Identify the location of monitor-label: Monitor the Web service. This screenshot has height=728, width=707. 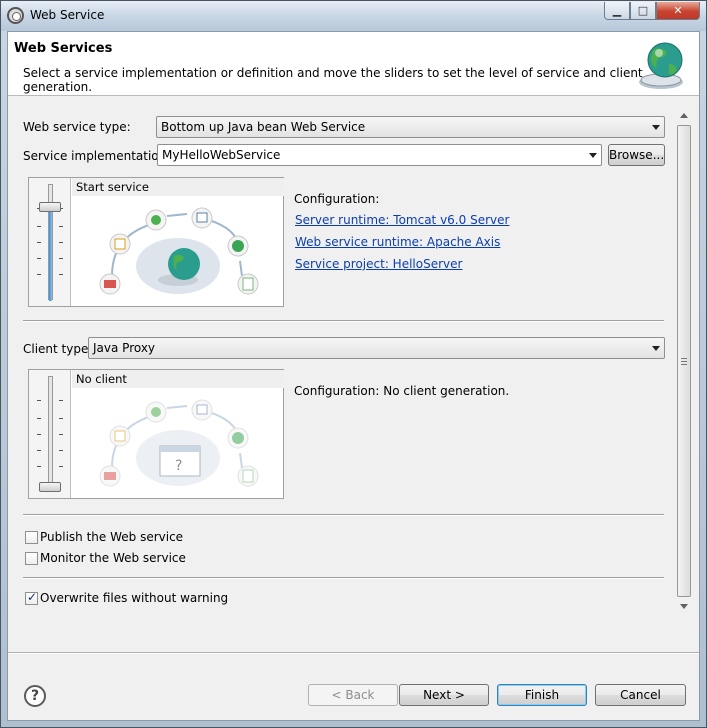
(113, 558).